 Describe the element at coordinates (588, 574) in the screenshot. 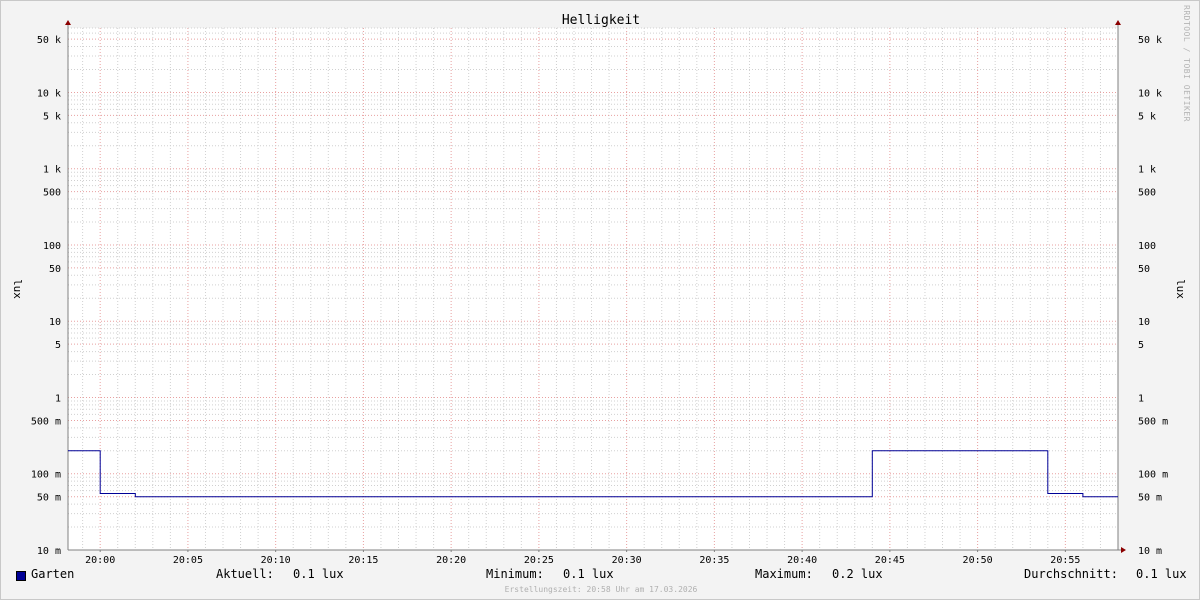

I see `legend-minimum-value: 0.1 lux` at that location.